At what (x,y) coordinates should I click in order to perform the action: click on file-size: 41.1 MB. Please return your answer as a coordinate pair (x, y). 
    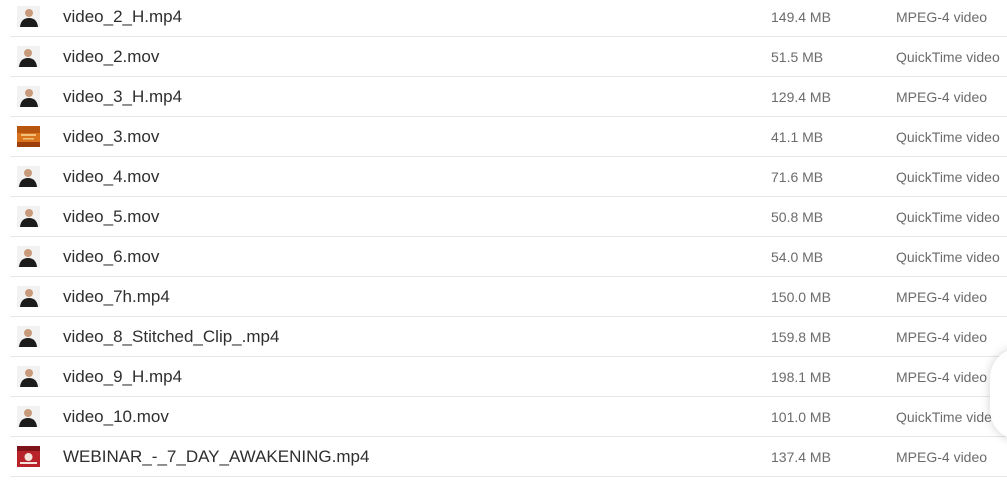
    Looking at the image, I should click on (797, 137).